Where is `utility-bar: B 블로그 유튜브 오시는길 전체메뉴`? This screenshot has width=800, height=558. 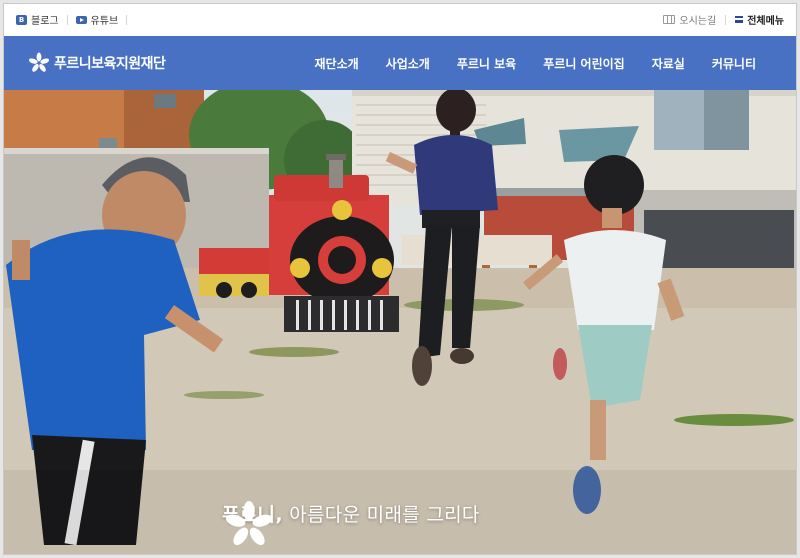
utility-bar: B 블로그 유튜브 오시는길 전체메뉴 is located at coordinates (400, 19).